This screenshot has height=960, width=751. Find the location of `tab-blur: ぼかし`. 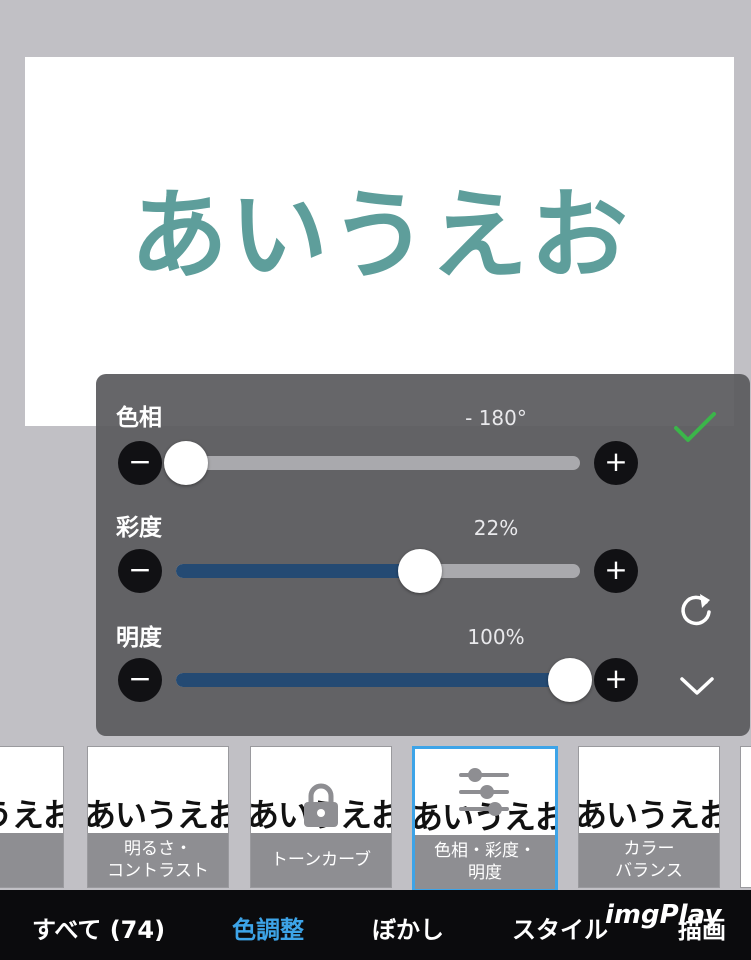

tab-blur: ぼかし is located at coordinates (408, 927).